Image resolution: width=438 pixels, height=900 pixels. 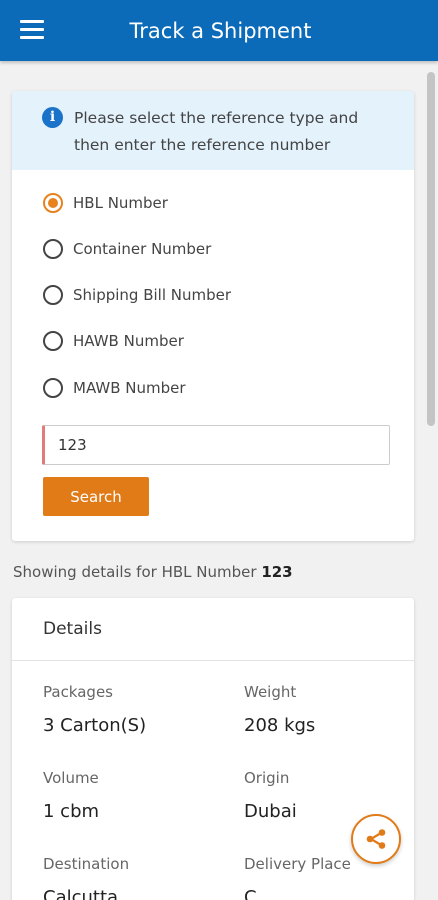 What do you see at coordinates (52, 117) in the screenshot?
I see `info-icon: i` at bounding box center [52, 117].